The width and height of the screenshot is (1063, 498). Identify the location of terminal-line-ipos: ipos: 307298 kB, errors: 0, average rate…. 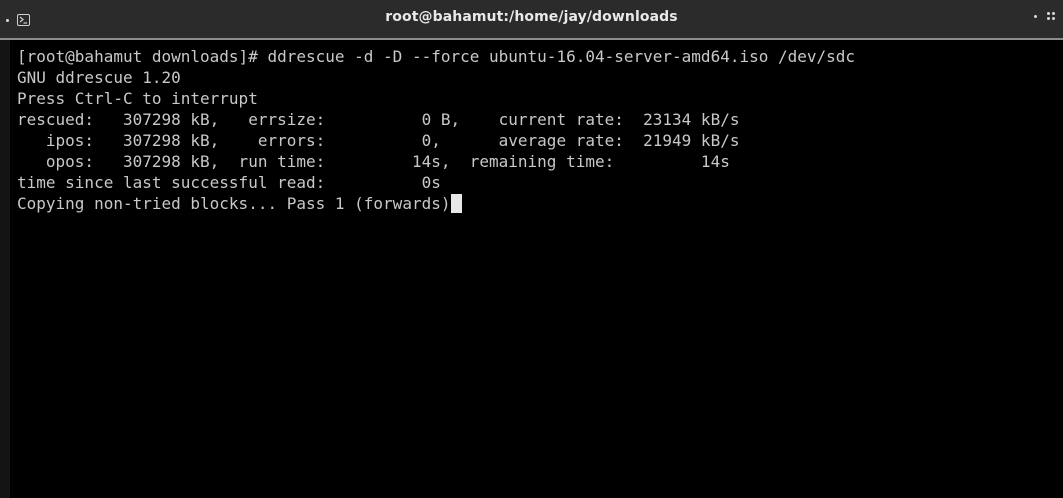
(378, 140).